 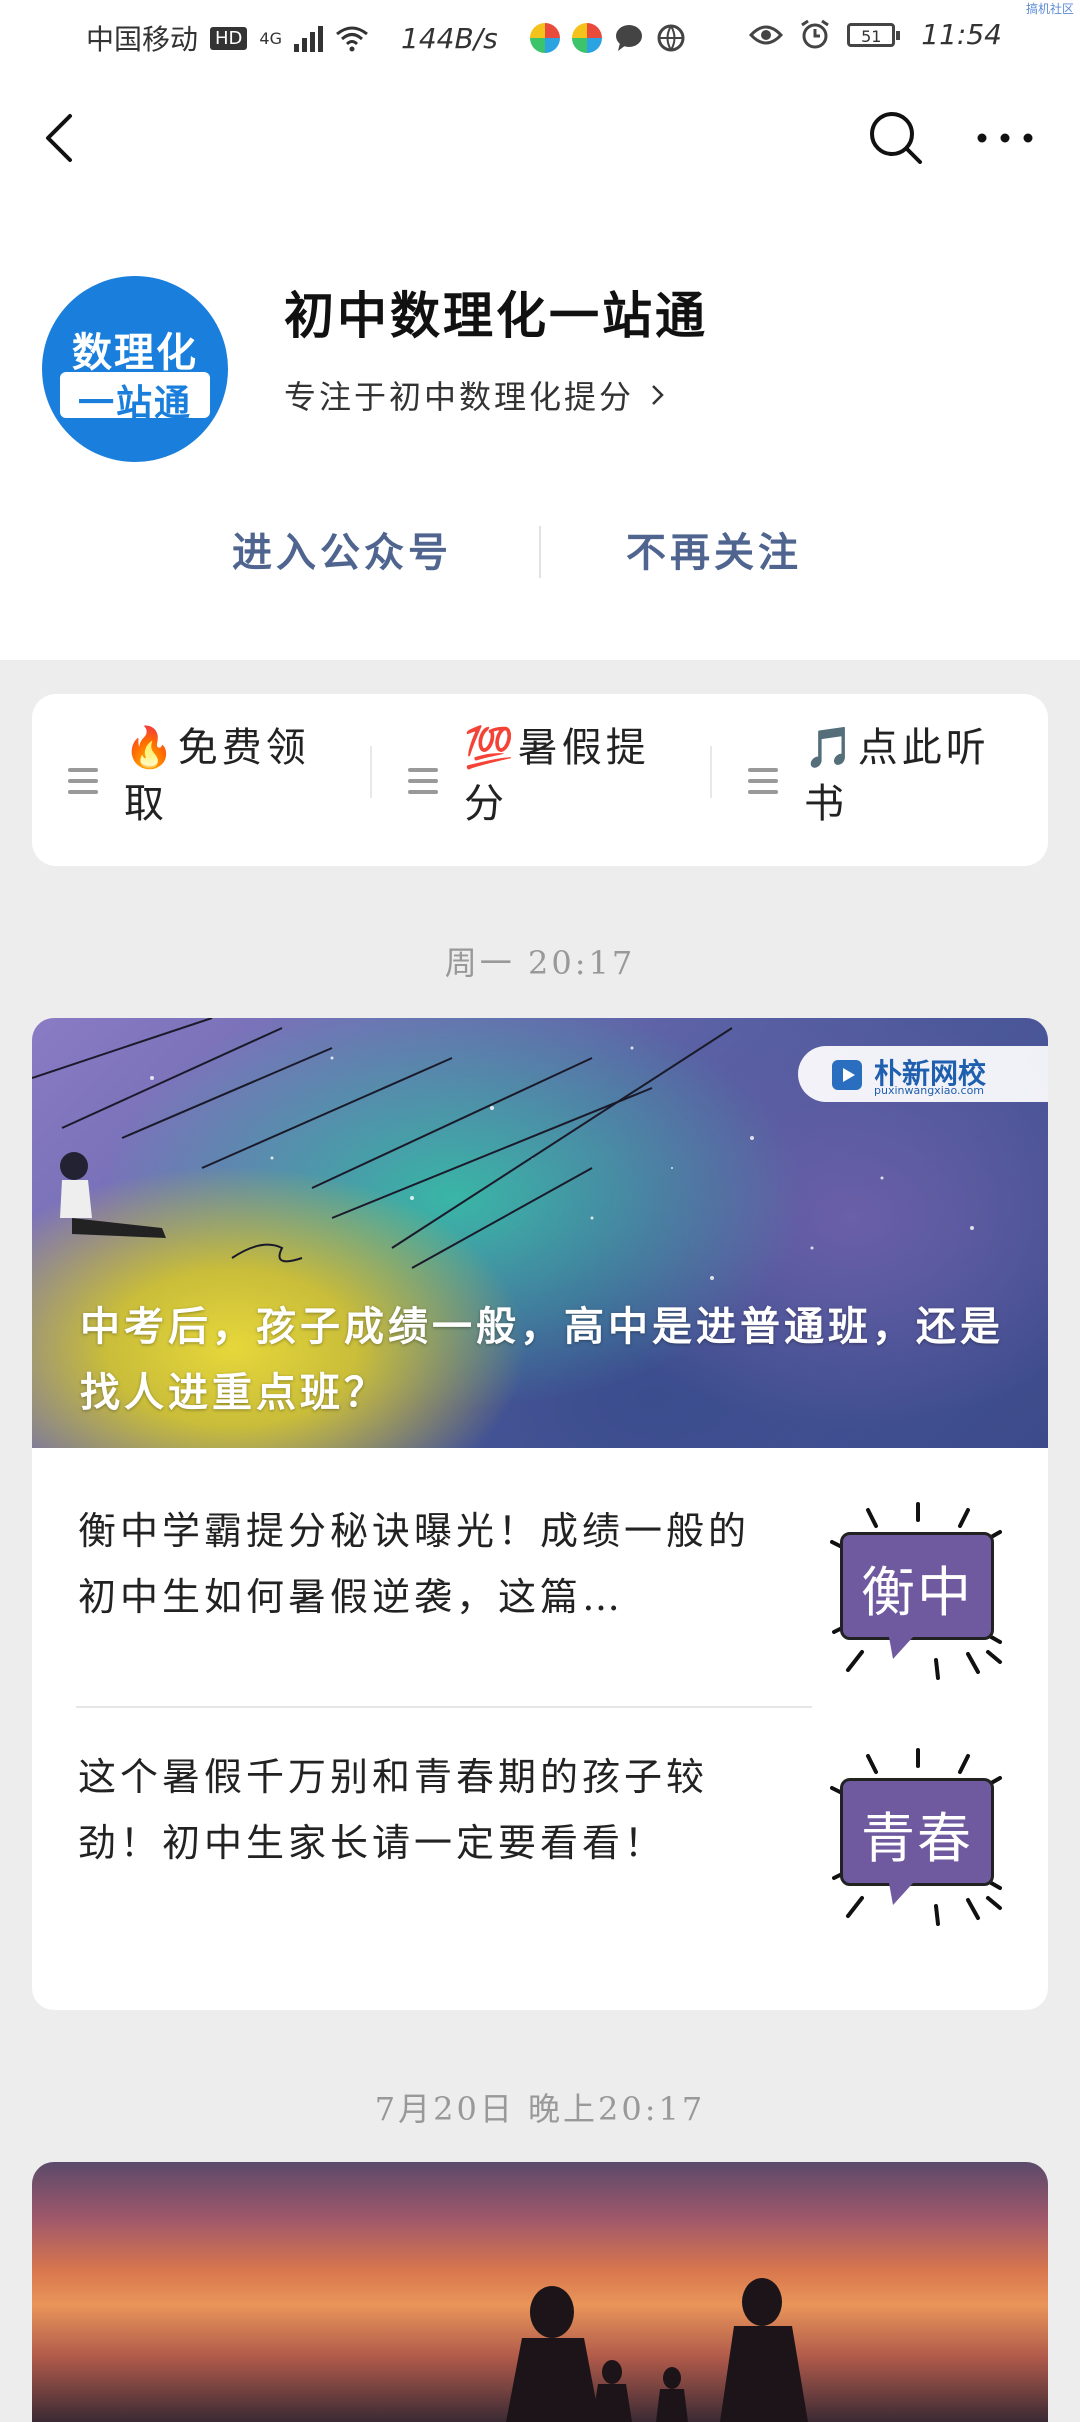 I want to click on status-bar: 中国移动 HD 4G 144B/s 51 11:54 搞机社区, so click(x=540, y=35).